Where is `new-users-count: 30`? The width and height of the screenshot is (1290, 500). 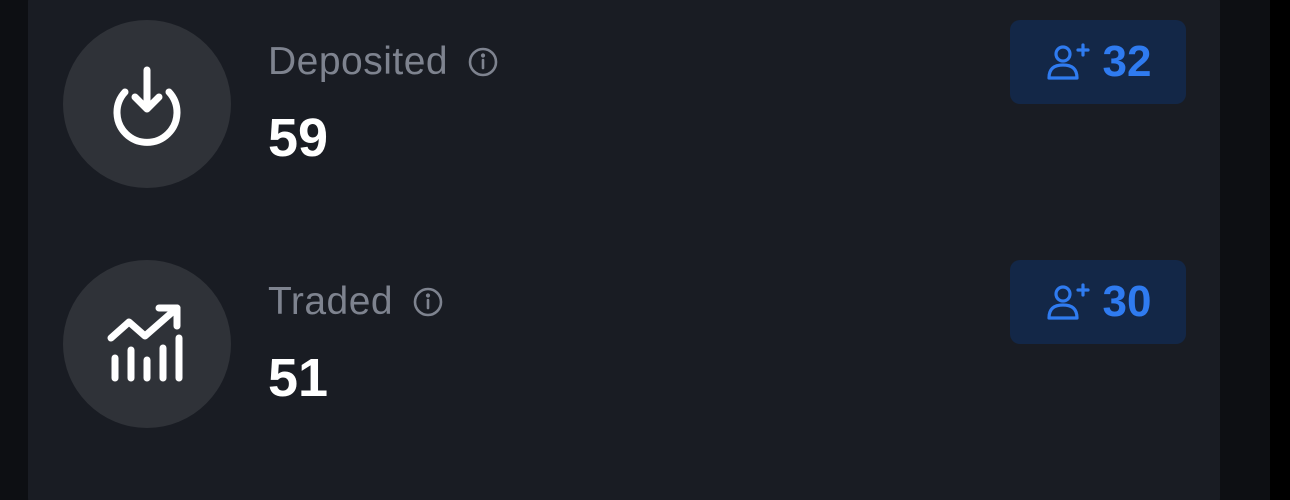
new-users-count: 30 is located at coordinates (1127, 301).